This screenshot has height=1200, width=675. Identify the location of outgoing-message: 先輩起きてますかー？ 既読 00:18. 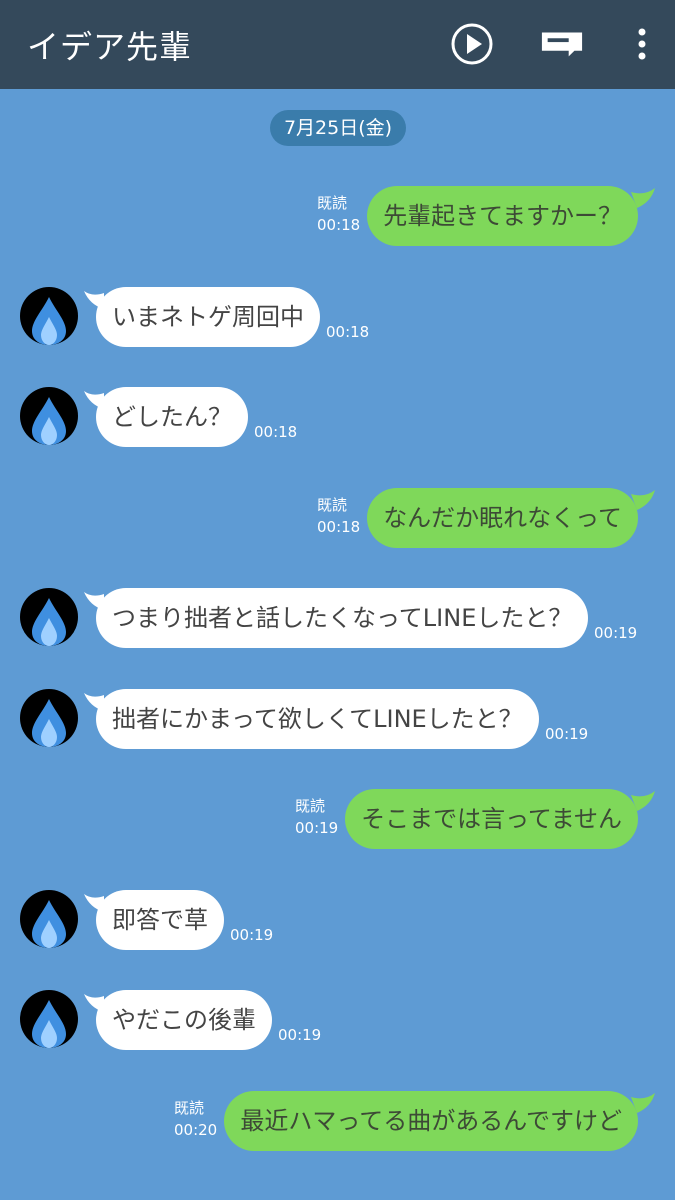
(337, 226).